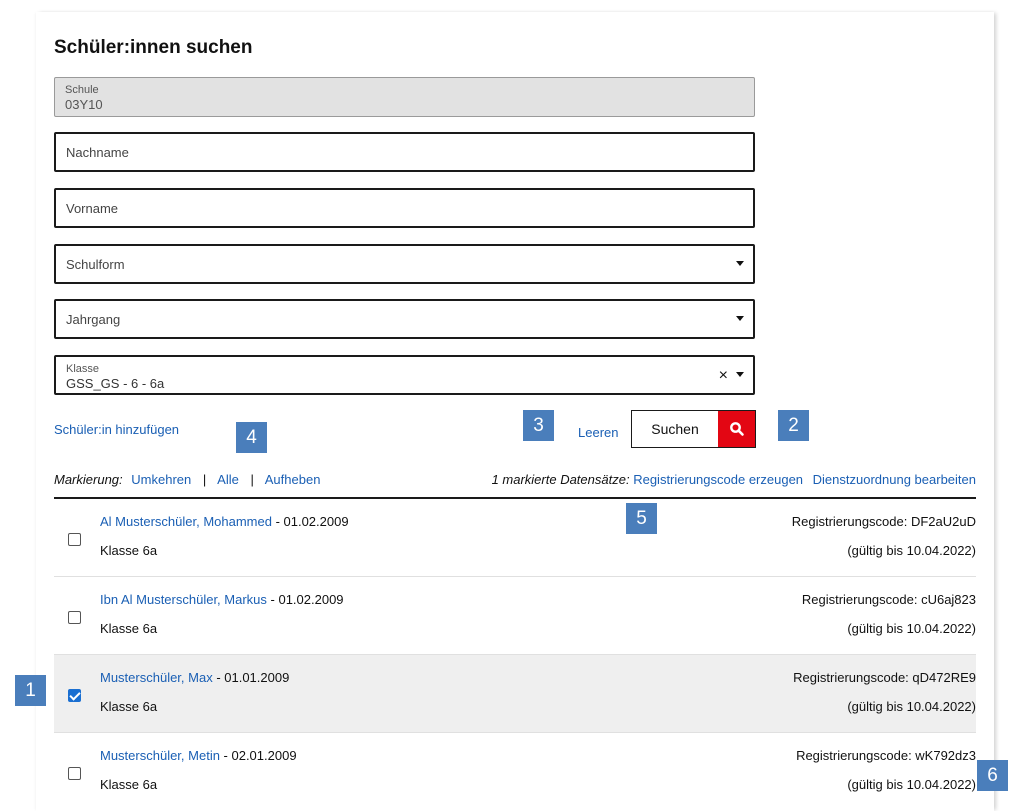 This screenshot has height=811, width=1030. Describe the element at coordinates (153, 47) in the screenshot. I see `page-title: Schüler:innen suchen` at that location.